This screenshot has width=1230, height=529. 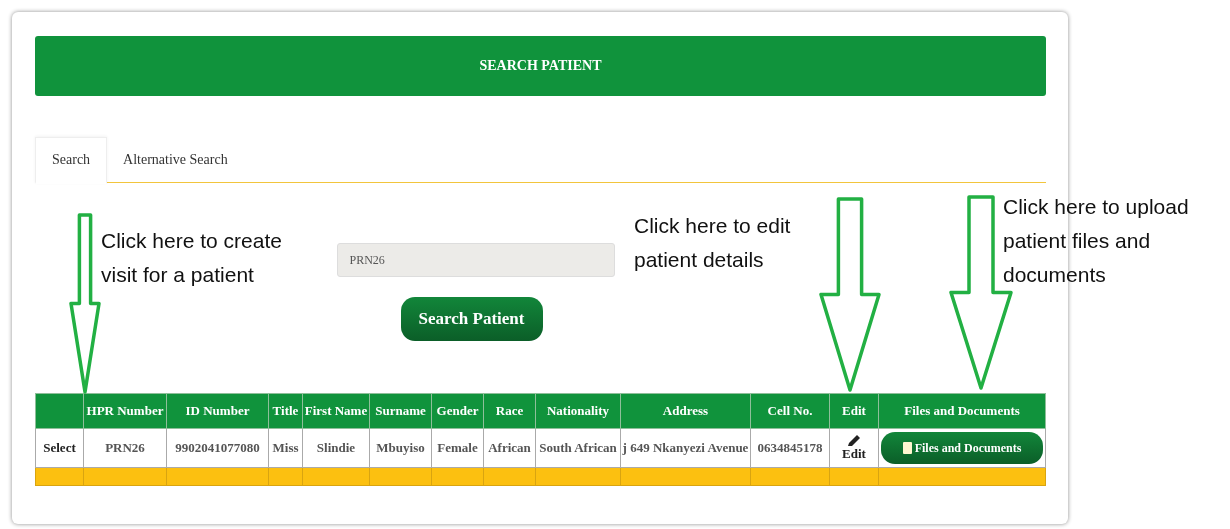 What do you see at coordinates (685, 448) in the screenshot?
I see `table-cell: j 649 Nkanyezi Avenue` at bounding box center [685, 448].